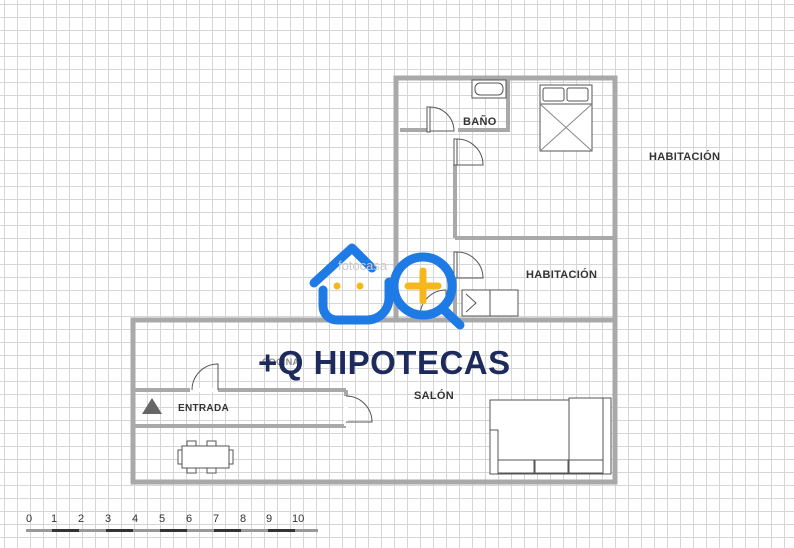 The image size is (794, 548). Describe the element at coordinates (566, 118) in the screenshot. I see `bed` at that location.